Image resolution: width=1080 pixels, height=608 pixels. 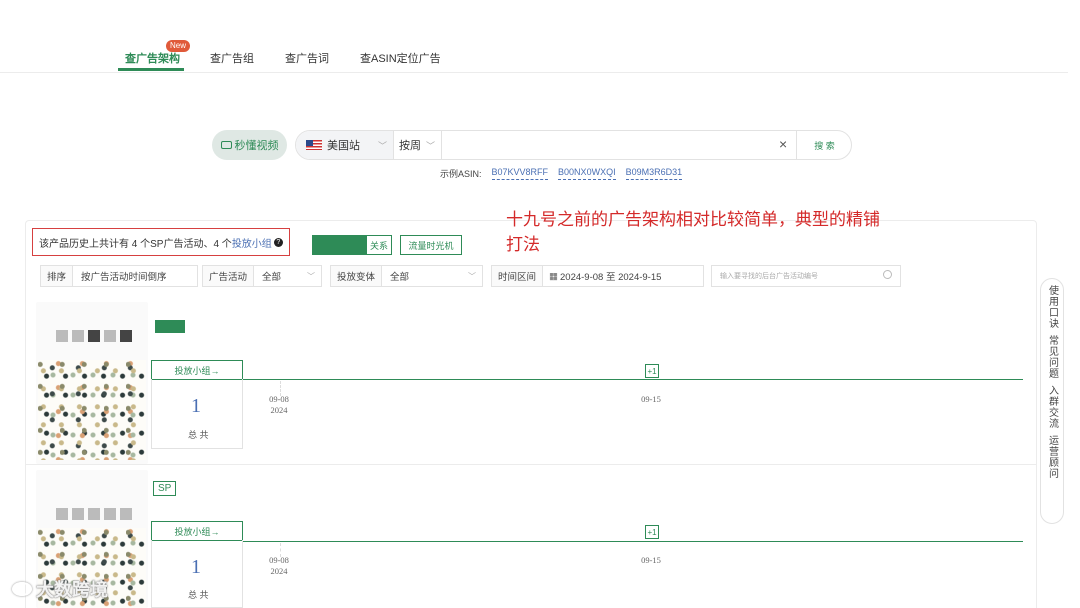 What do you see at coordinates (307, 58) in the screenshot?
I see `tab-ad-keyword: 查广告词` at bounding box center [307, 58].